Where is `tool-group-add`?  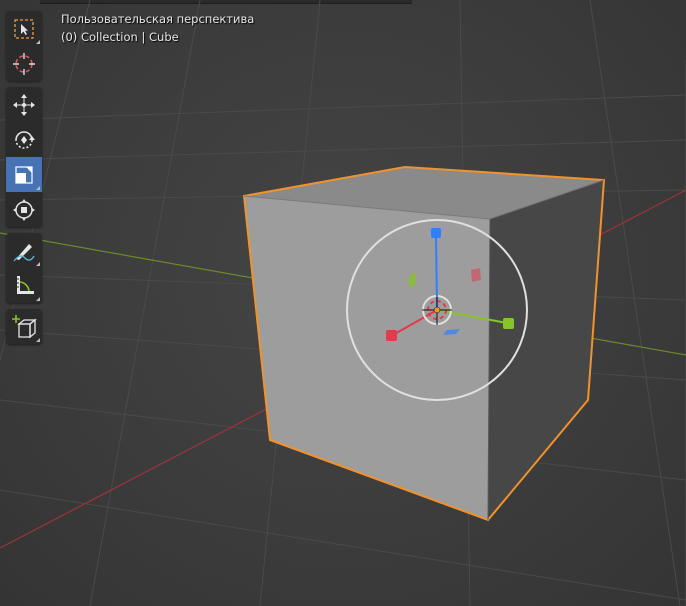
tool-group-add is located at coordinates (24, 326).